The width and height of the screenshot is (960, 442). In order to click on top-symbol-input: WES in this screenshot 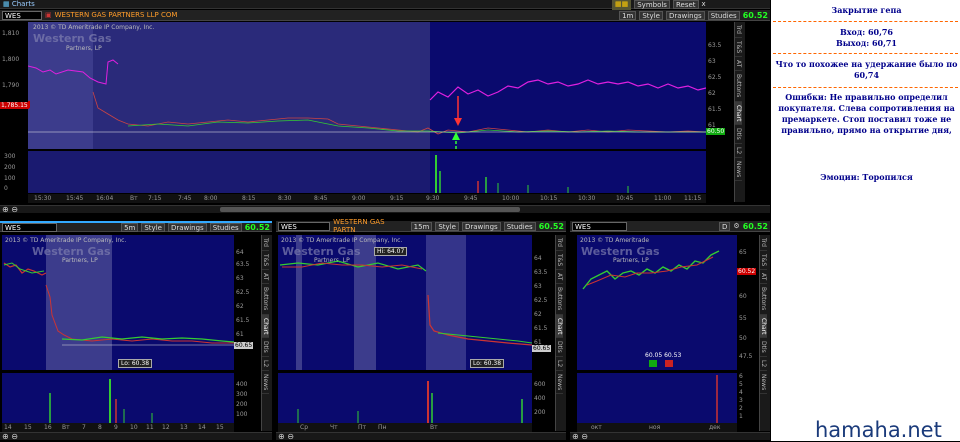, I will do `click(22, 15)`.